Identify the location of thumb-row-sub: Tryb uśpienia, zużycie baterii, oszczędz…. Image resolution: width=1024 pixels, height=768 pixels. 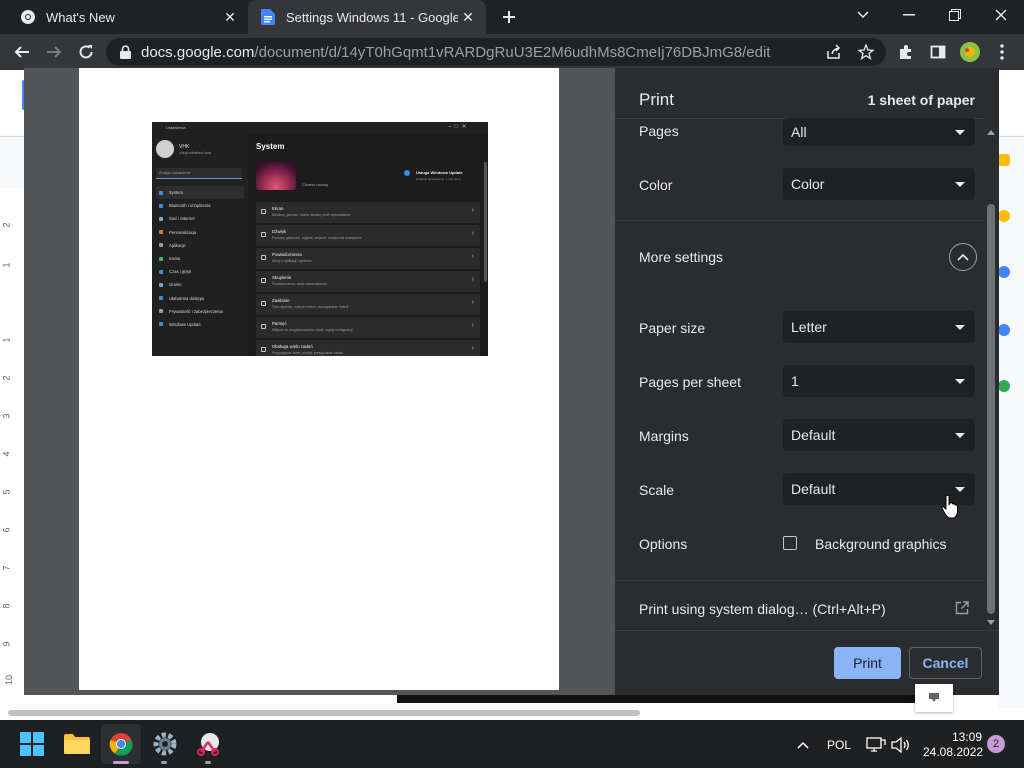
(310, 307).